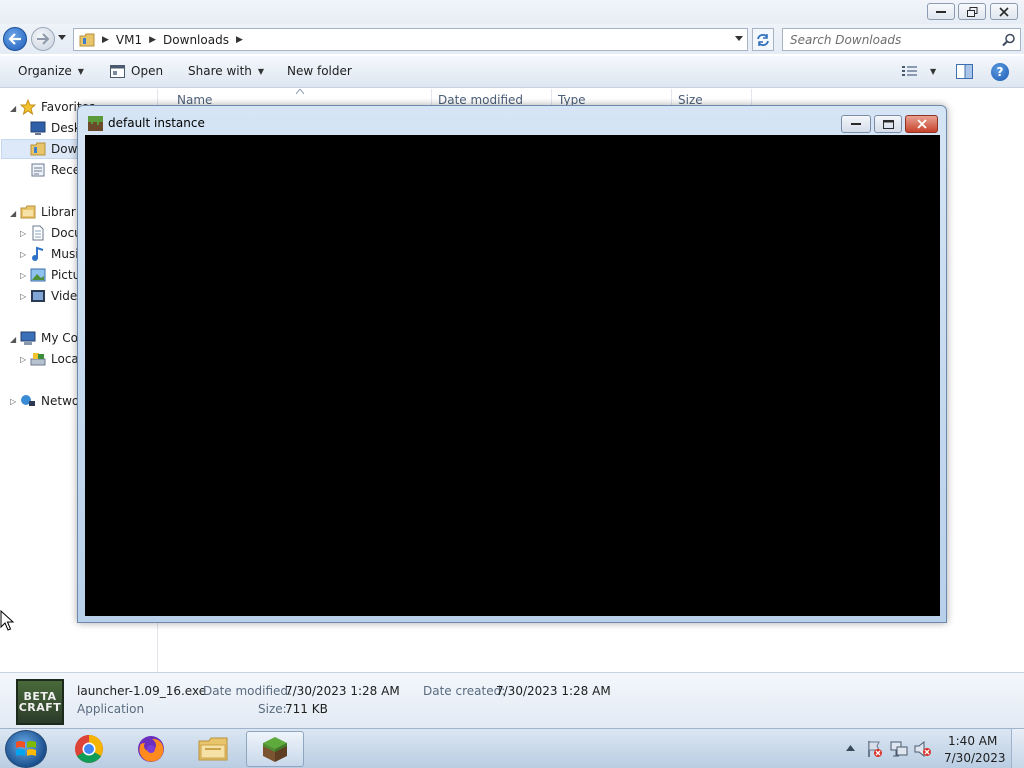  What do you see at coordinates (272, 709) in the screenshot?
I see `size-label: Size:` at bounding box center [272, 709].